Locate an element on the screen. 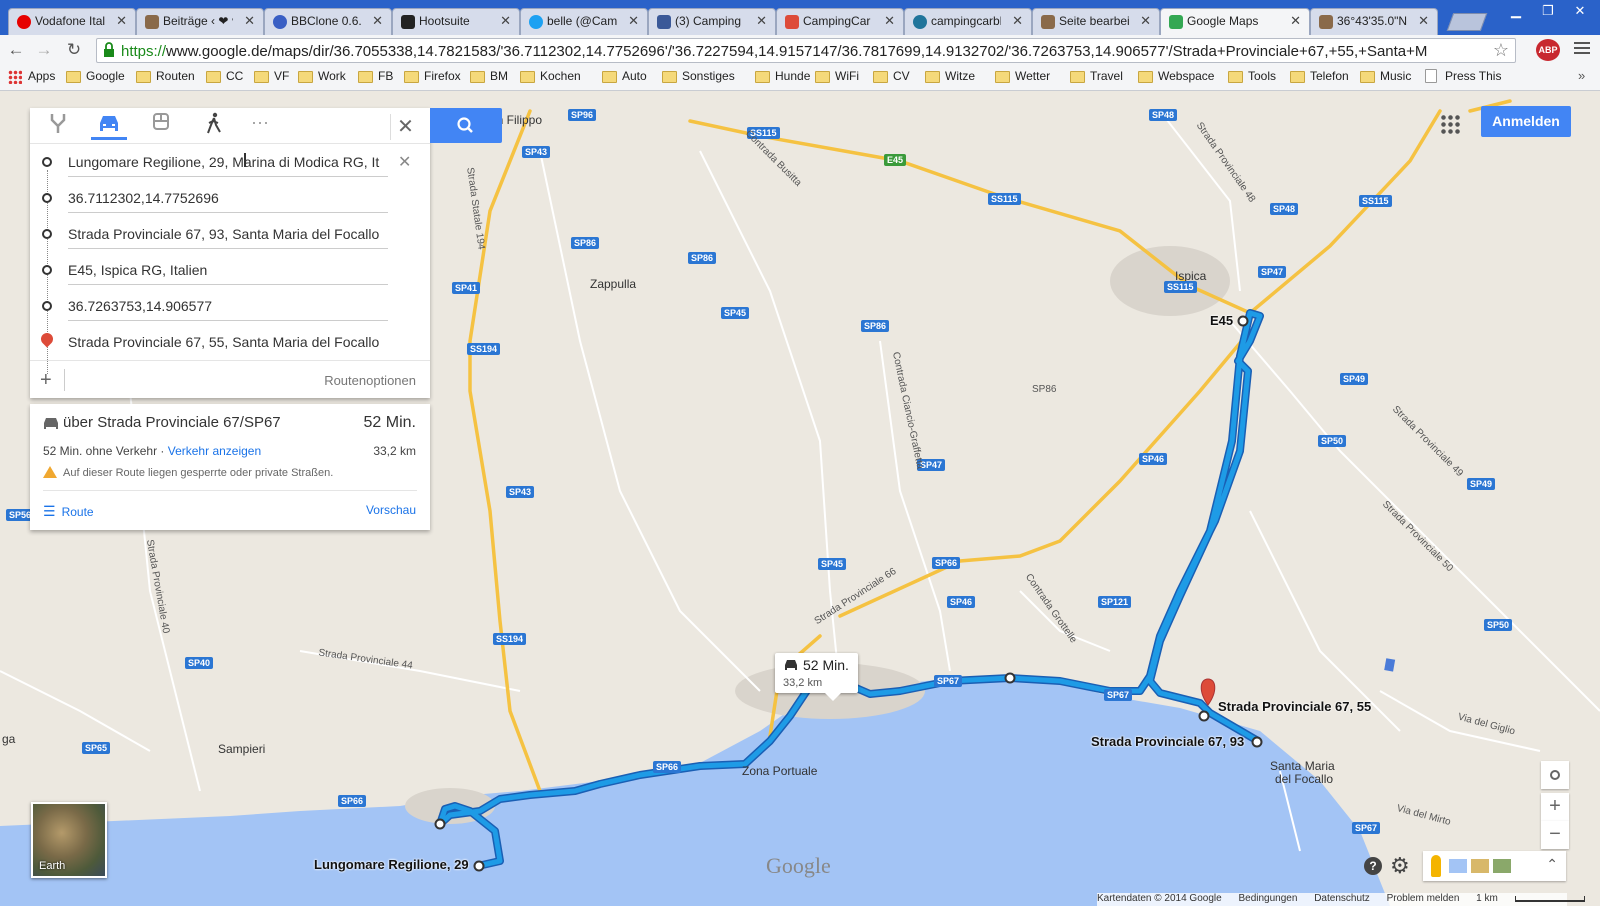 Image resolution: width=1600 pixels, height=906 pixels. browser-tab-active: Google Maps ✕ is located at coordinates (1235, 21).